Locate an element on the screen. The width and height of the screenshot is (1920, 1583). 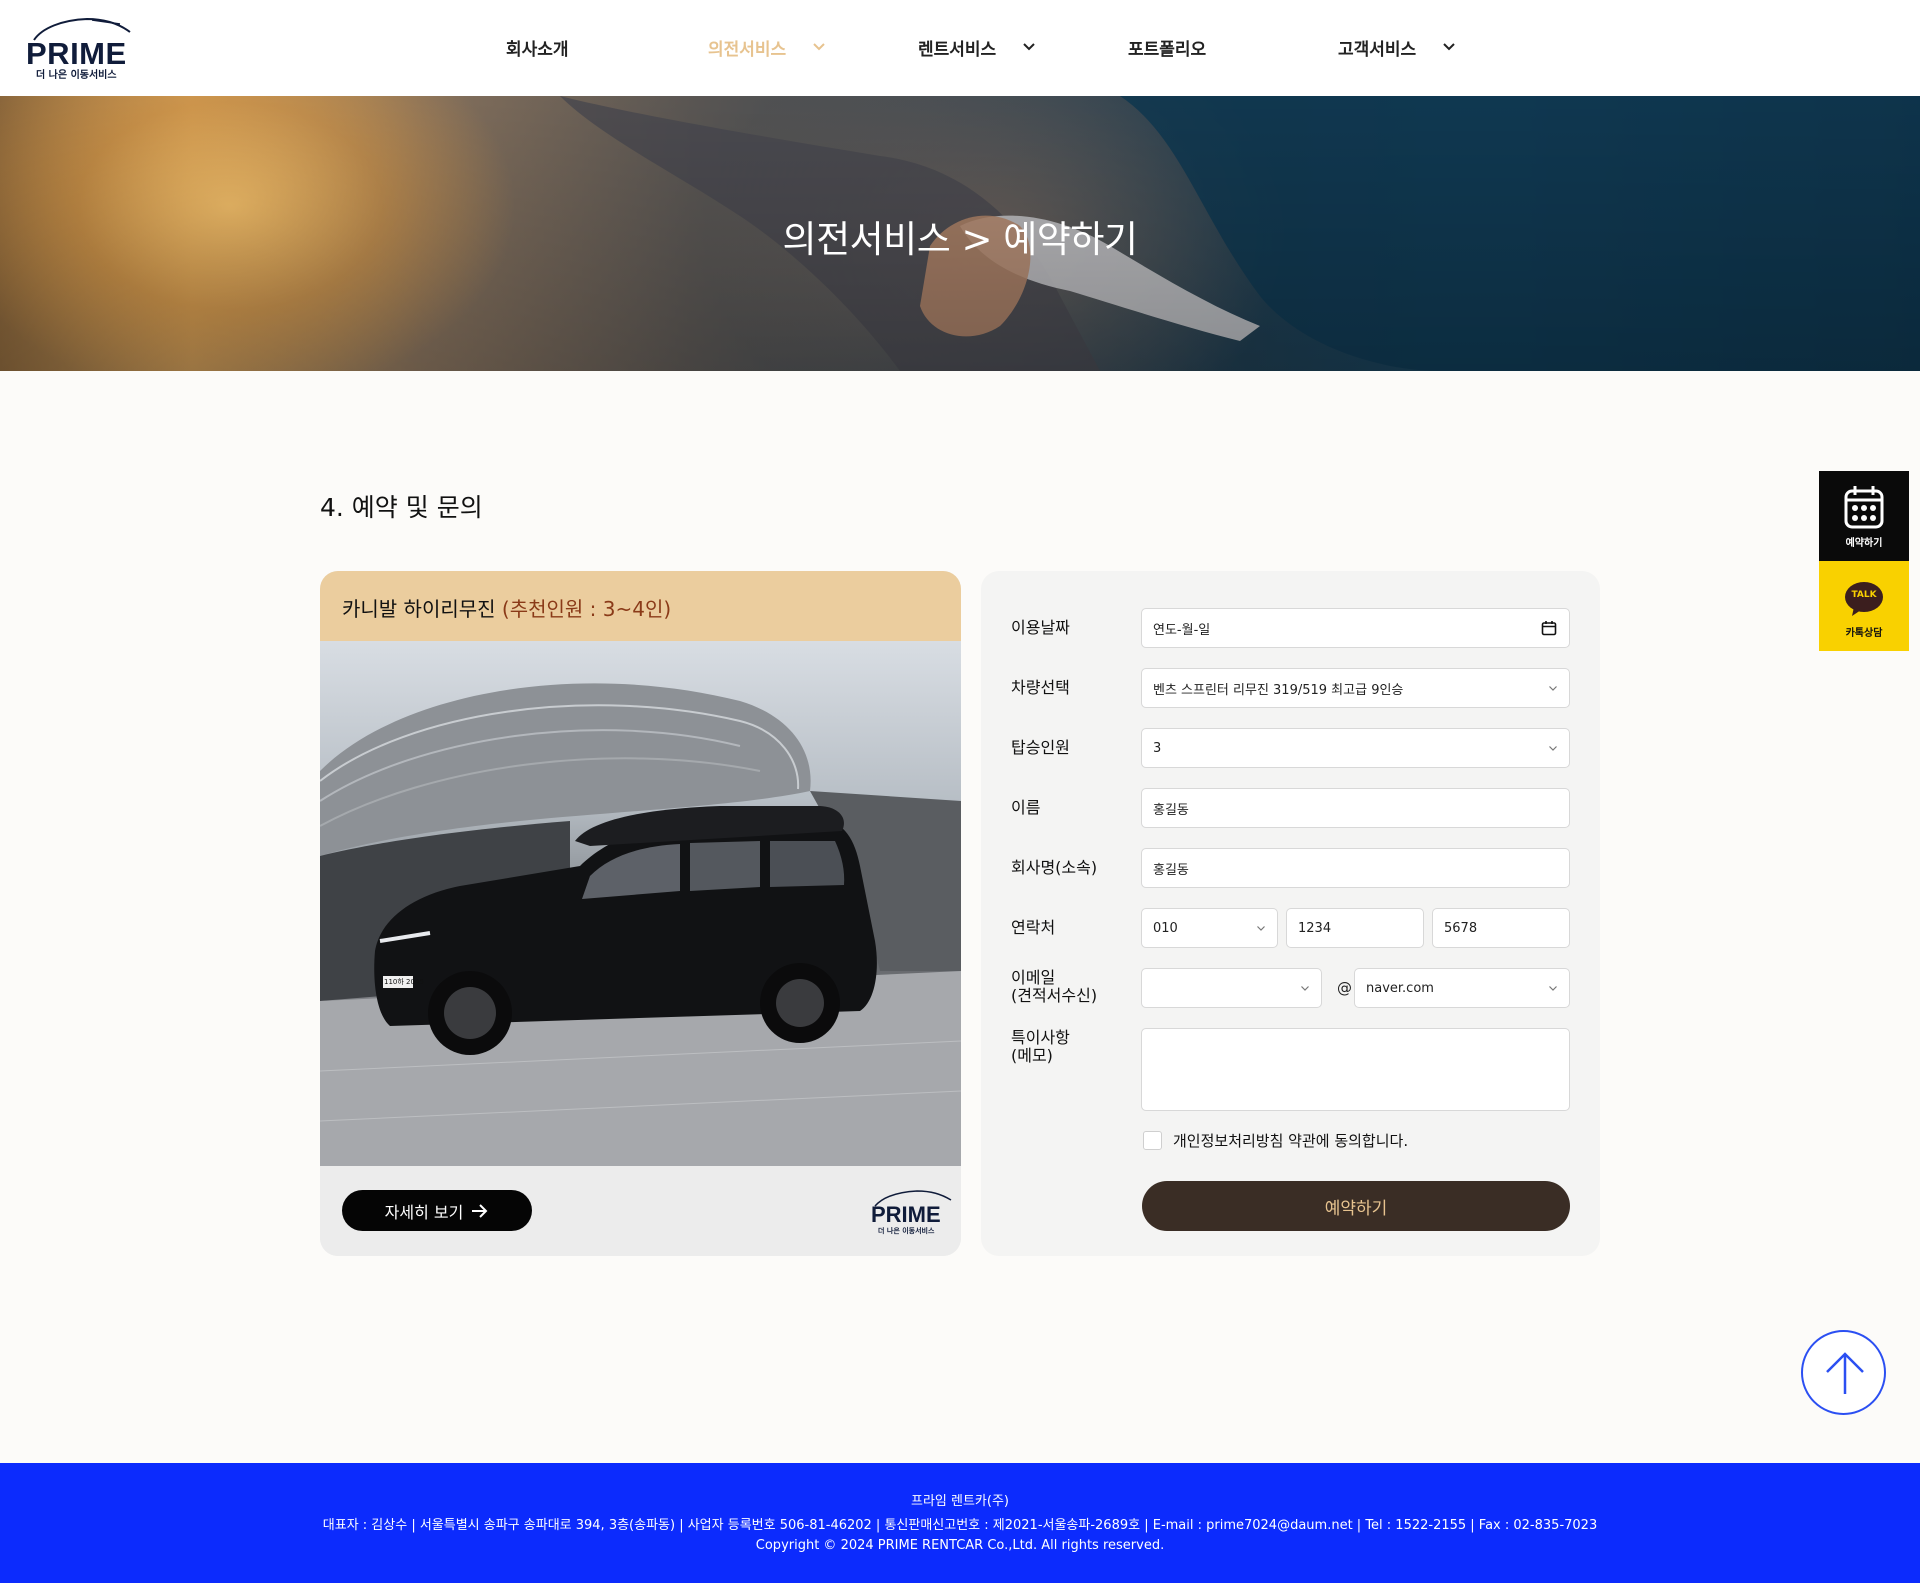
scroll-to-top-button is located at coordinates (1843, 1372).